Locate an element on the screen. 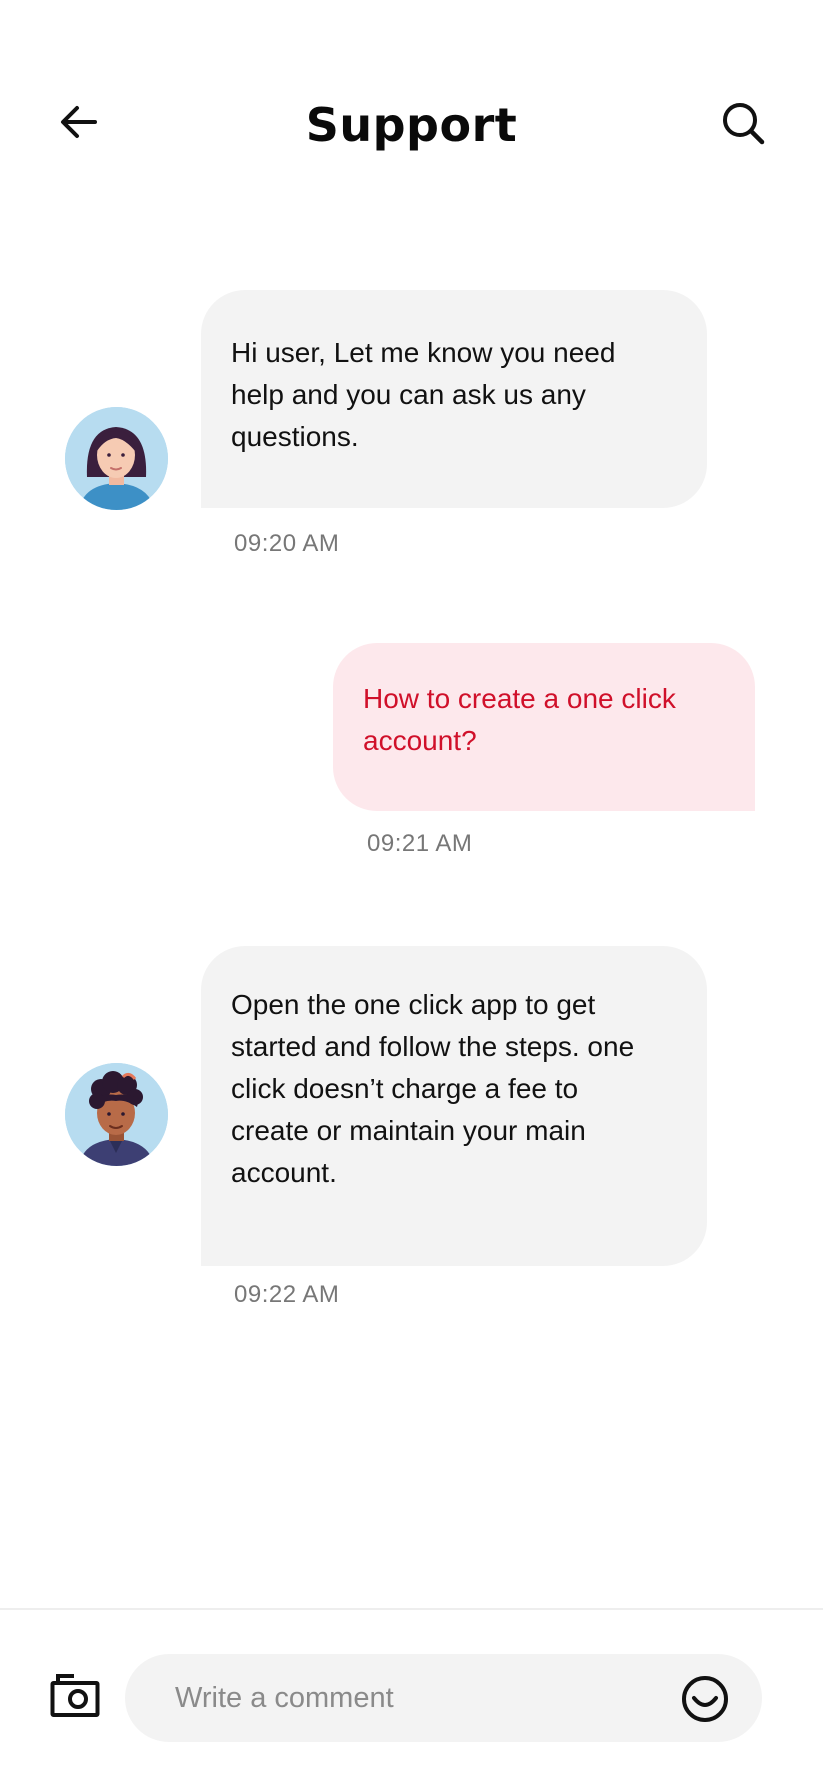 The width and height of the screenshot is (823, 1775). female-support-avatar is located at coordinates (116, 458).